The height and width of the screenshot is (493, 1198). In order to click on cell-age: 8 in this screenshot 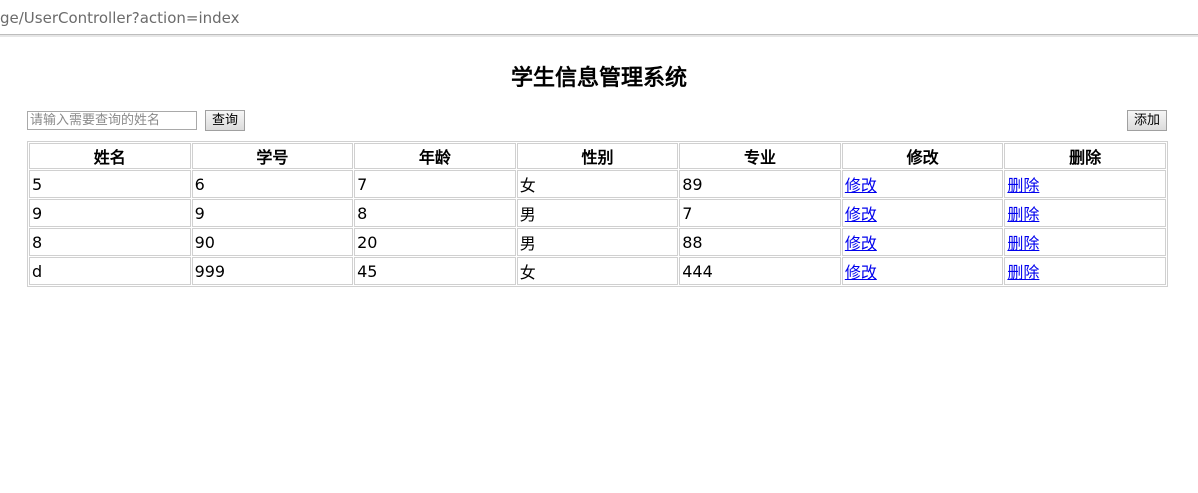, I will do `click(435, 213)`.